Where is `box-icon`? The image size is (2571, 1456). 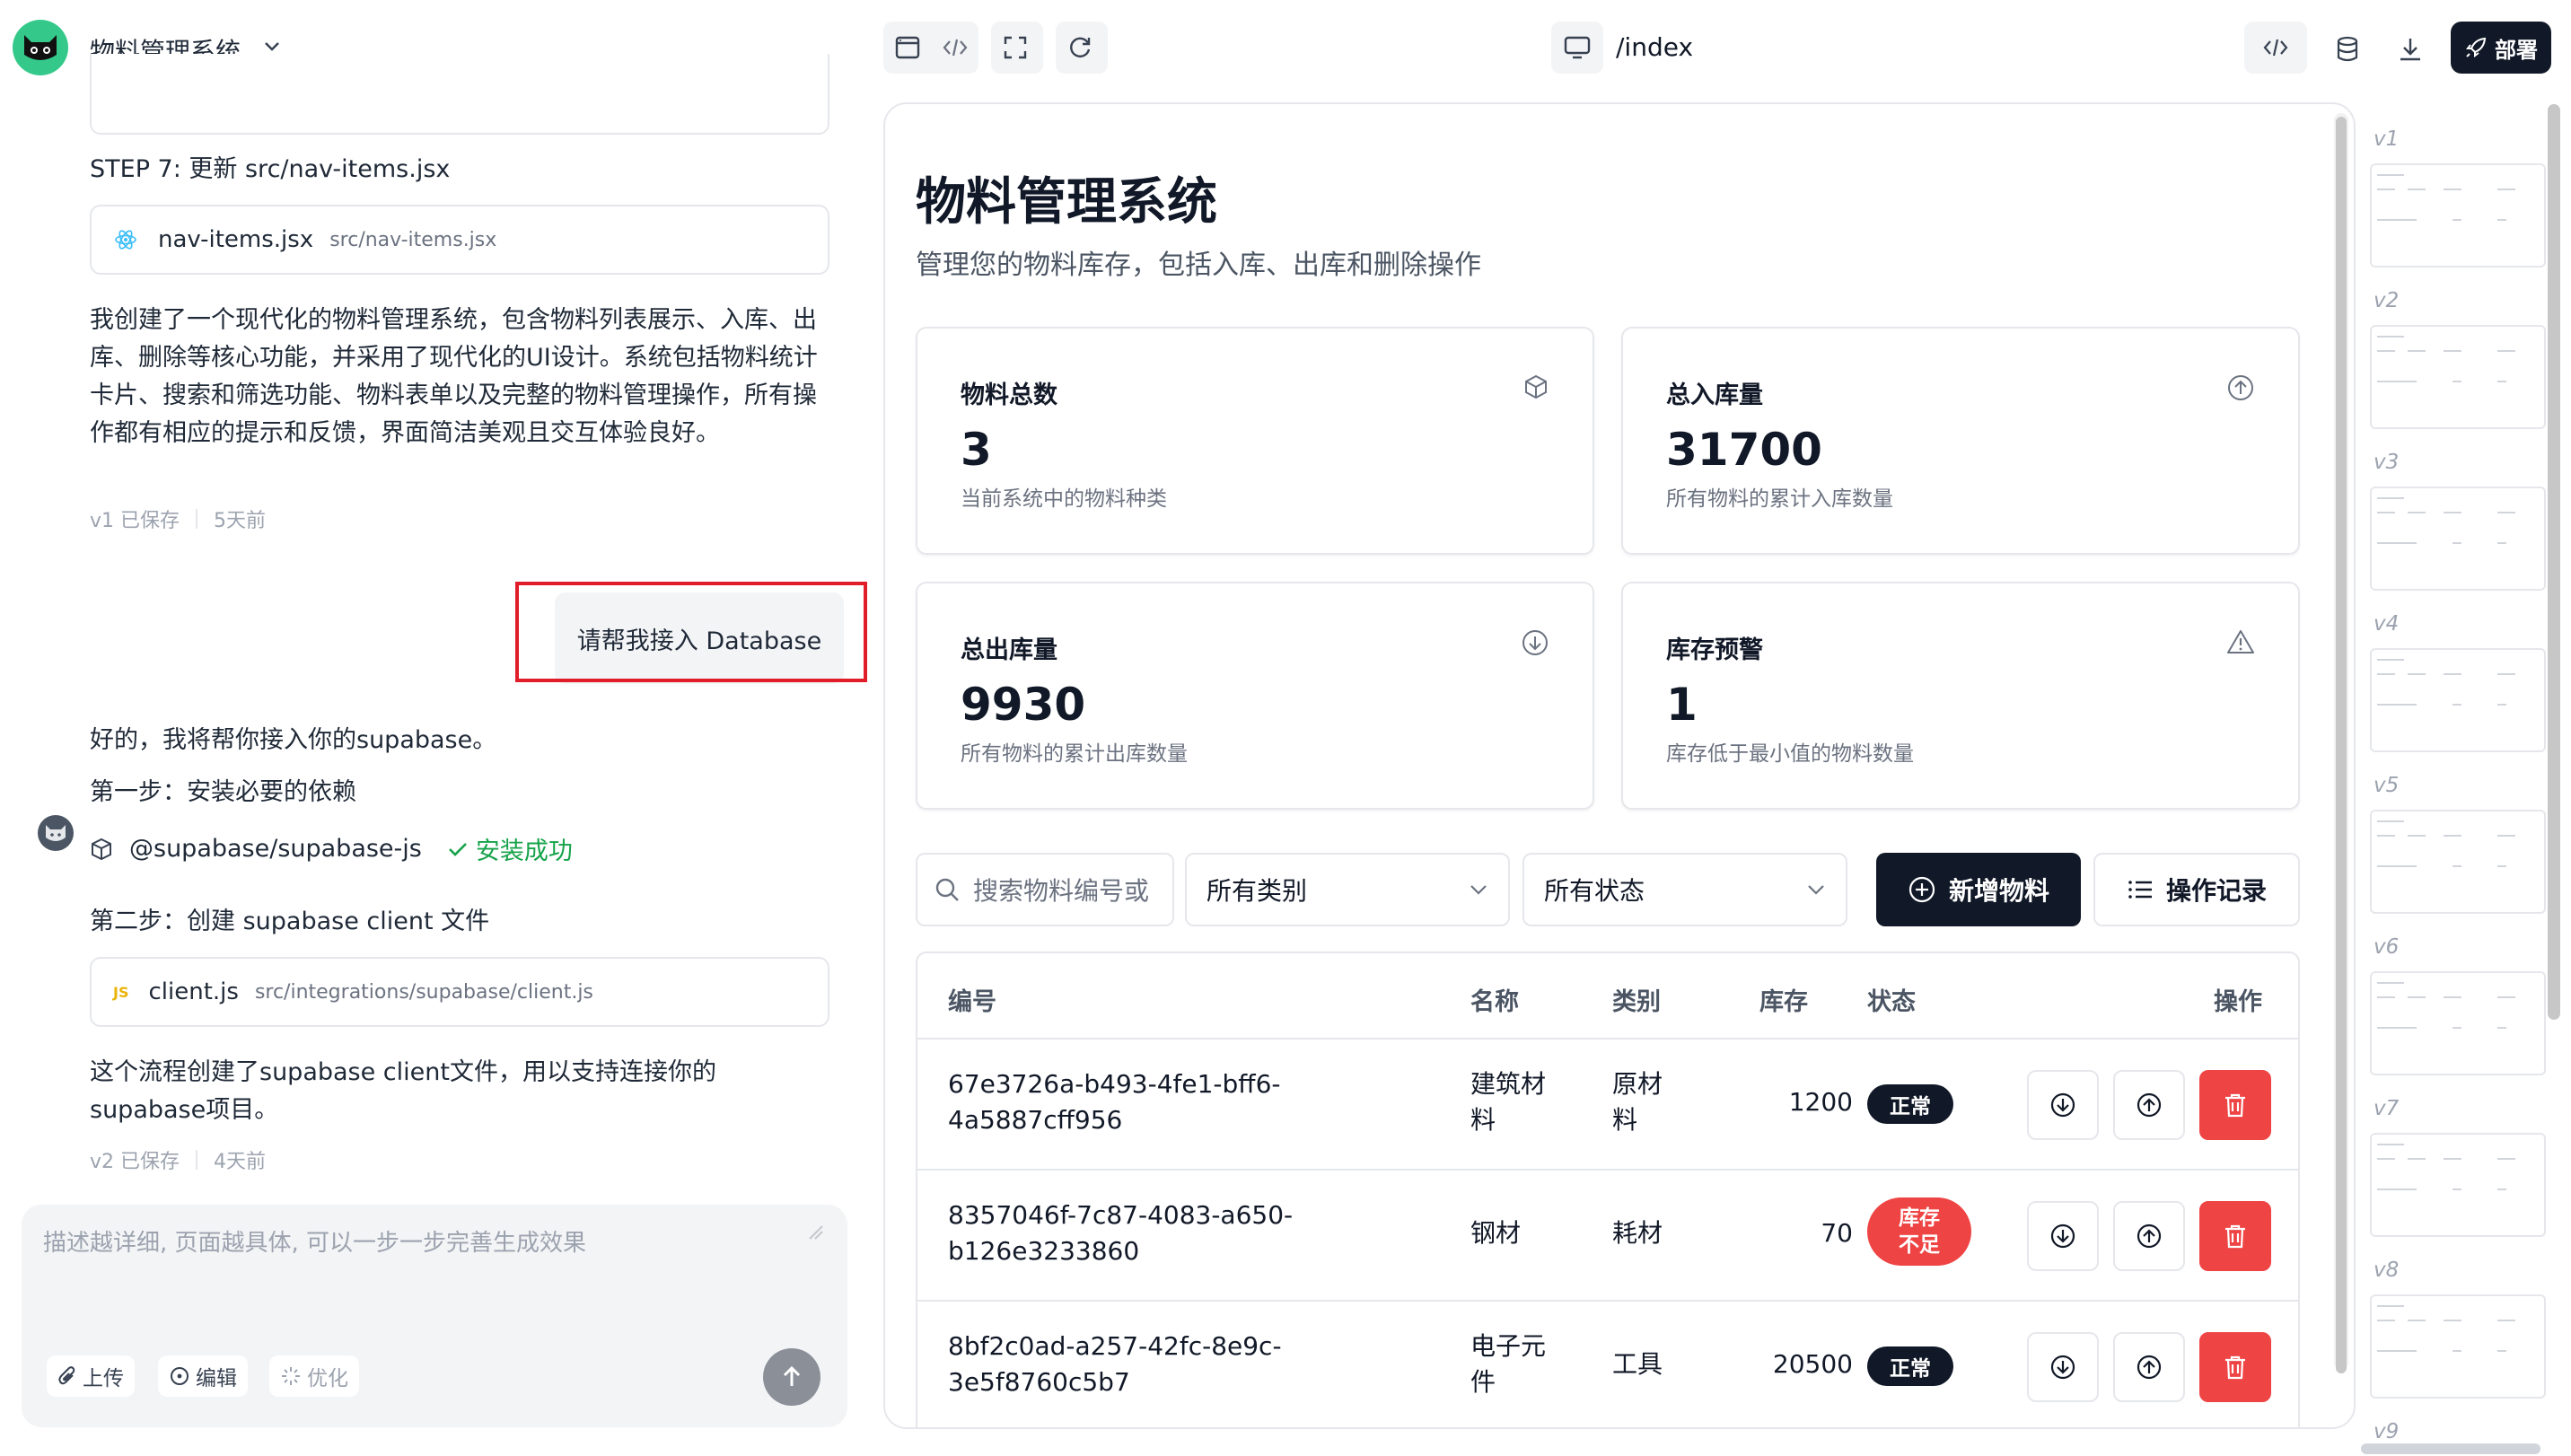 box-icon is located at coordinates (1535, 386).